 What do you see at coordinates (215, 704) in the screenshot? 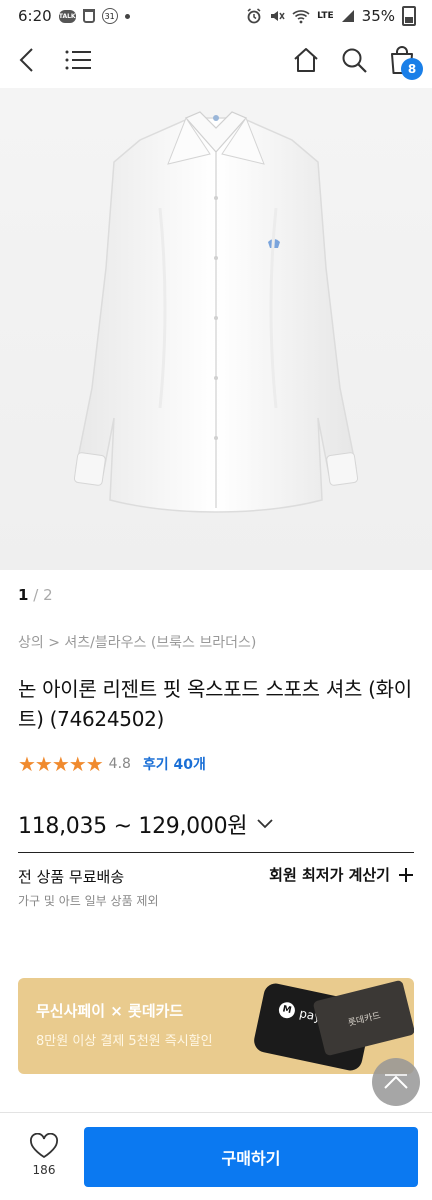
I see `product-title: 논 아이론 리젠트 핏 옥스포드 스포츠 셔츠 (화이트) (74624502)` at bounding box center [215, 704].